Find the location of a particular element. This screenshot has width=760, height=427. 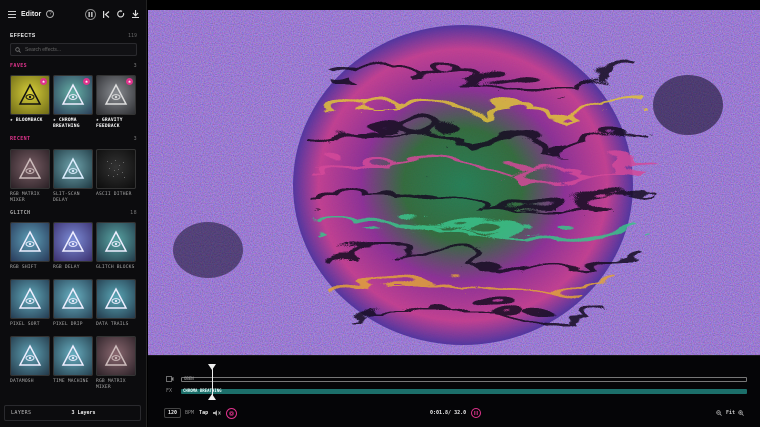

transport-controls: 120 BPM Tap 0:01.8/ 32.0 Fit is located at coordinates (459, 413).